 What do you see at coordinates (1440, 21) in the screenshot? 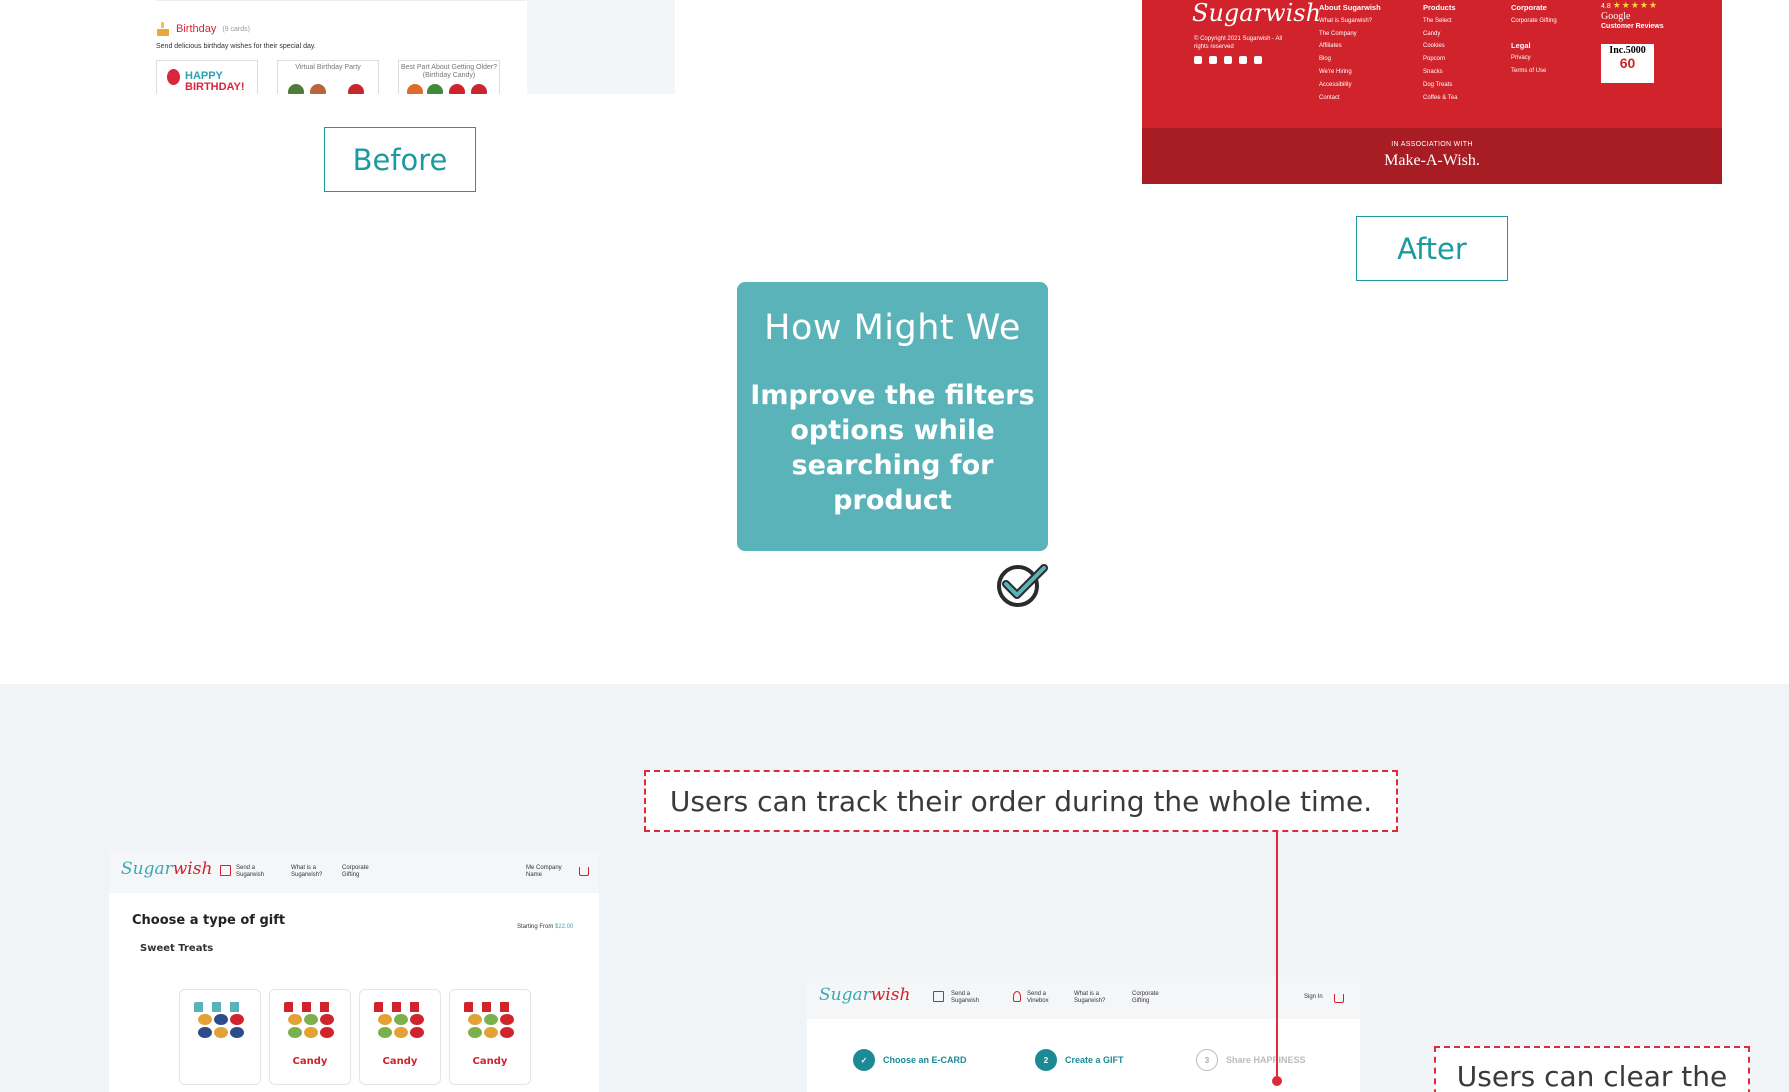
I see `footer-link: The Select` at bounding box center [1440, 21].